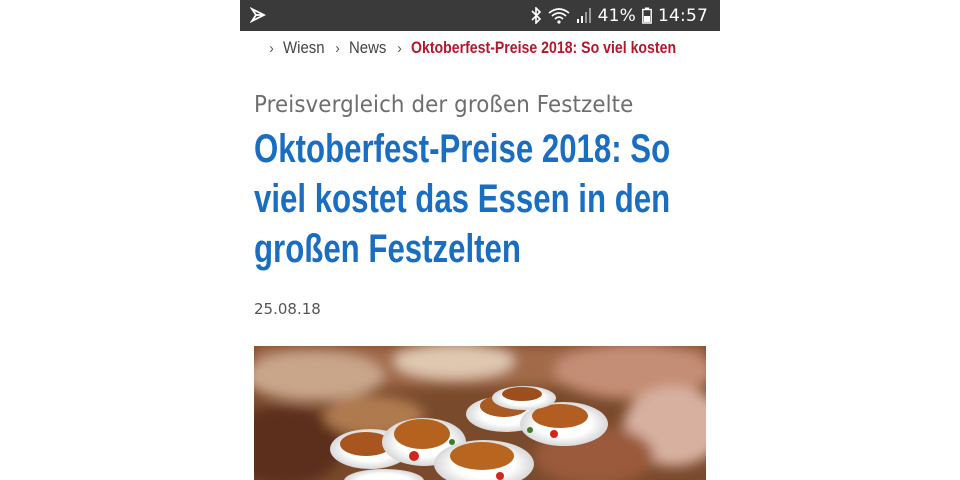 This screenshot has width=960, height=480. Describe the element at coordinates (683, 15) in the screenshot. I see `clock: 14:57` at that location.